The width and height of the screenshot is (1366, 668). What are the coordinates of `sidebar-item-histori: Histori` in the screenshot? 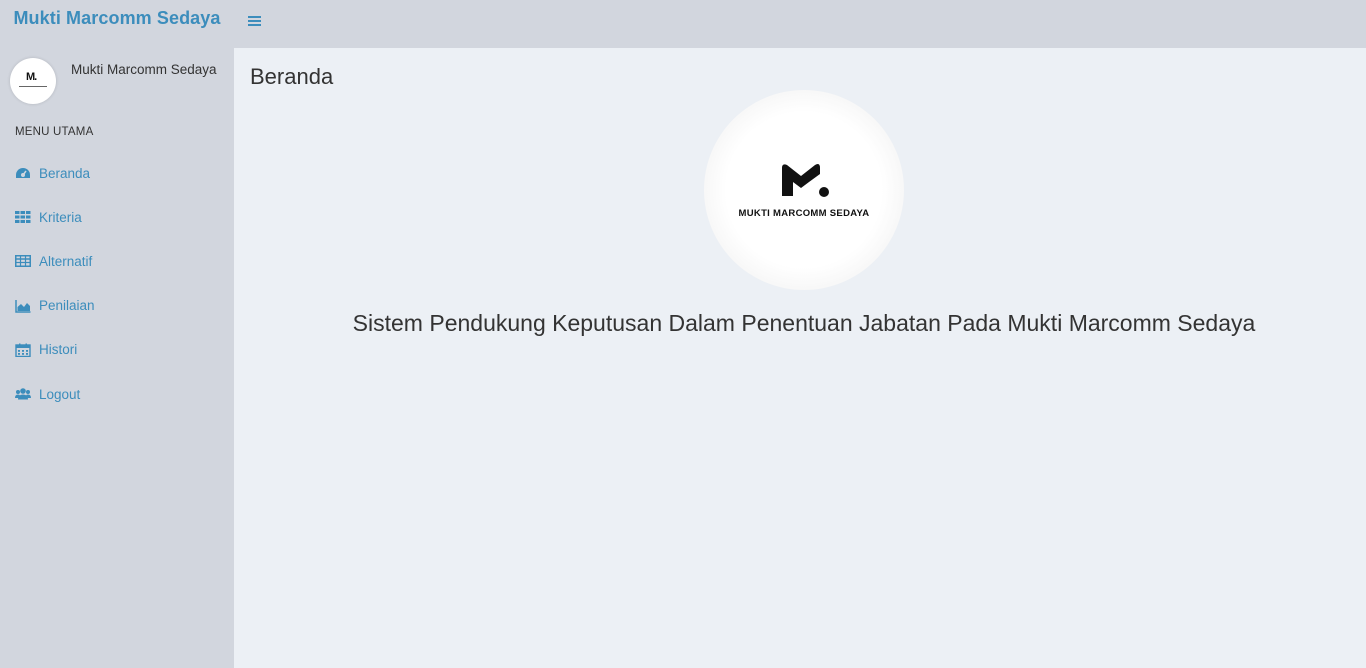 It's located at (117, 350).